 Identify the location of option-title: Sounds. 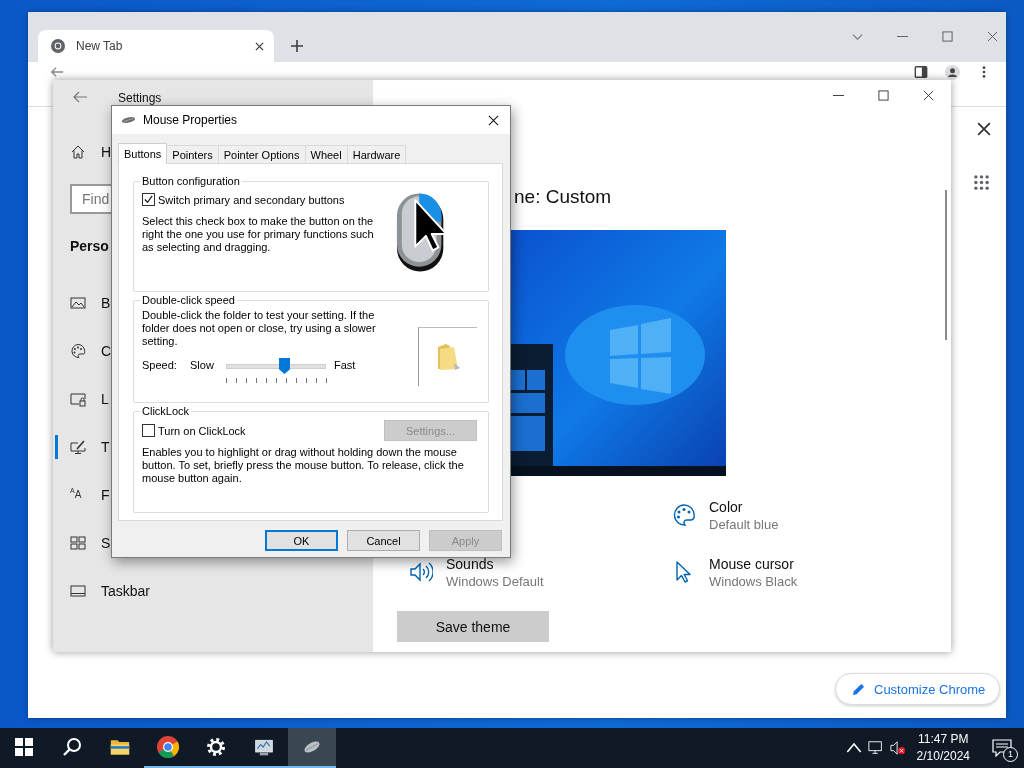
(470, 564).